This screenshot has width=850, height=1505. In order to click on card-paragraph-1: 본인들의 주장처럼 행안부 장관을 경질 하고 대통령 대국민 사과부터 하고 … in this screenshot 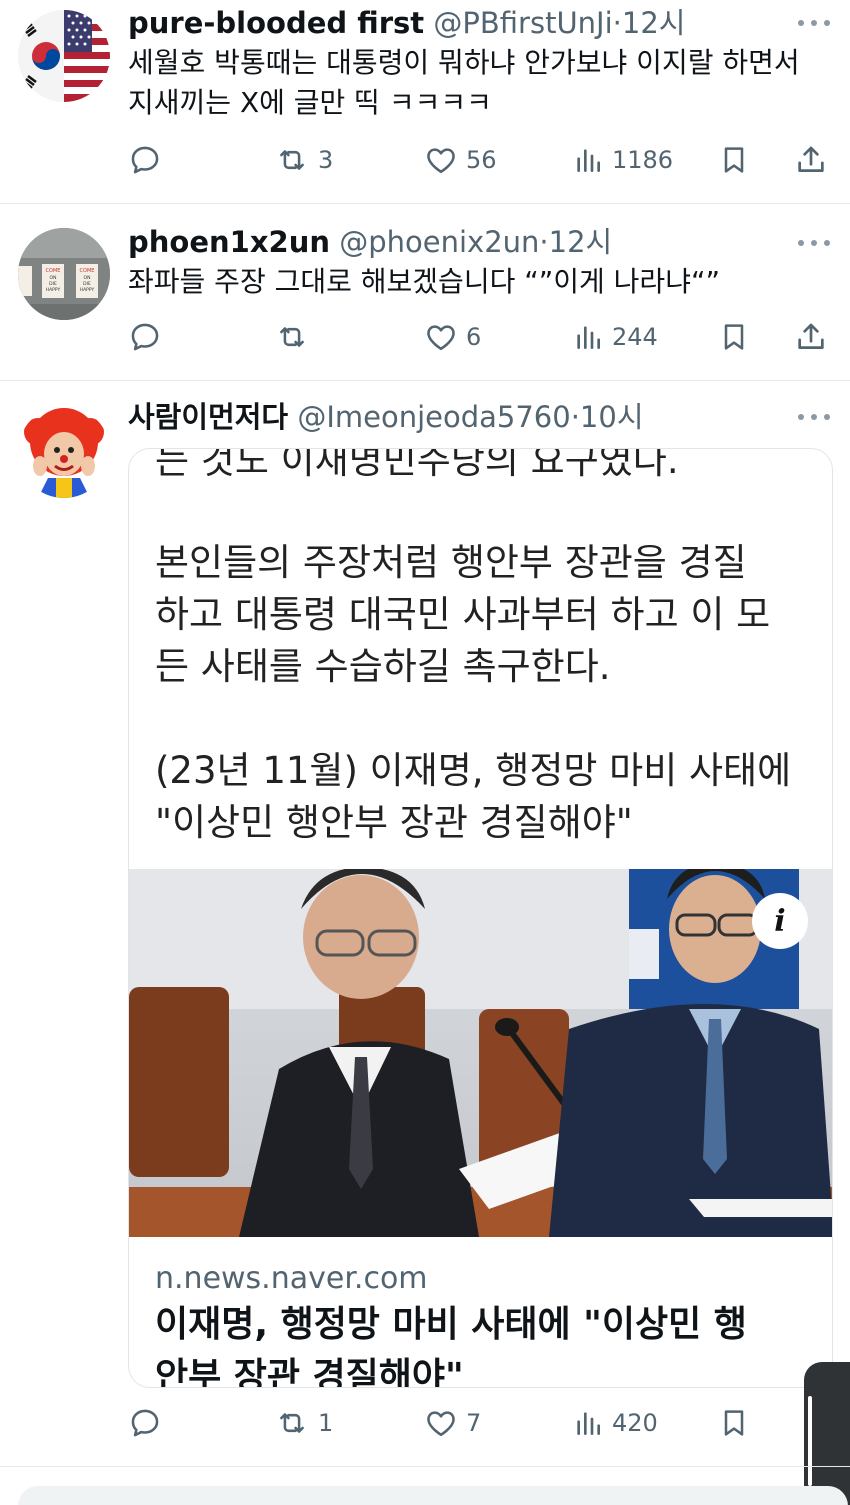, I will do `click(485, 615)`.